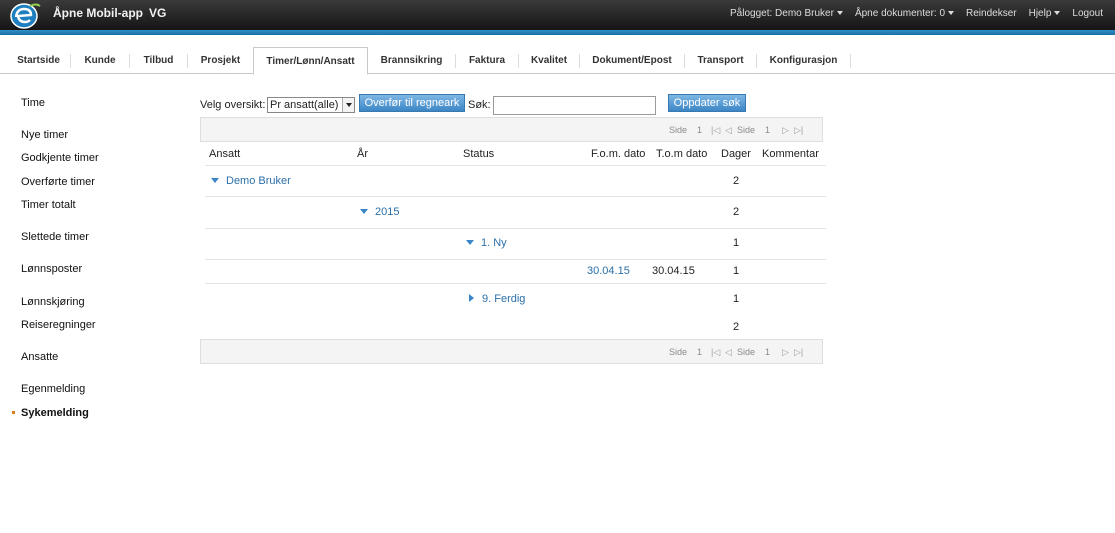 The height and width of the screenshot is (533, 1115). What do you see at coordinates (736, 154) in the screenshot?
I see `col-header-dager: Dager` at bounding box center [736, 154].